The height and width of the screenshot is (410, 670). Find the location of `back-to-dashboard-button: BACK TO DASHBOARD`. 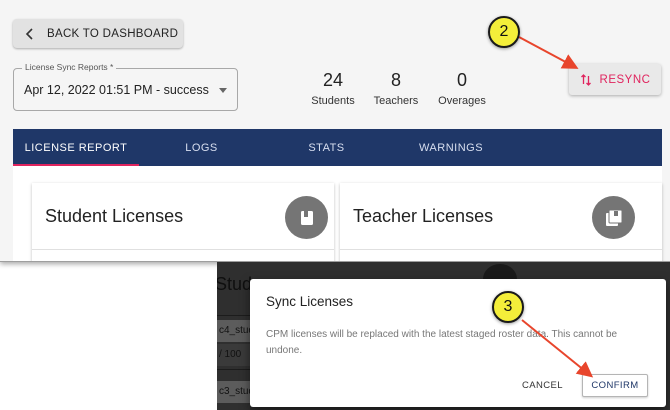

back-to-dashboard-button: BACK TO DASHBOARD is located at coordinates (98, 33).